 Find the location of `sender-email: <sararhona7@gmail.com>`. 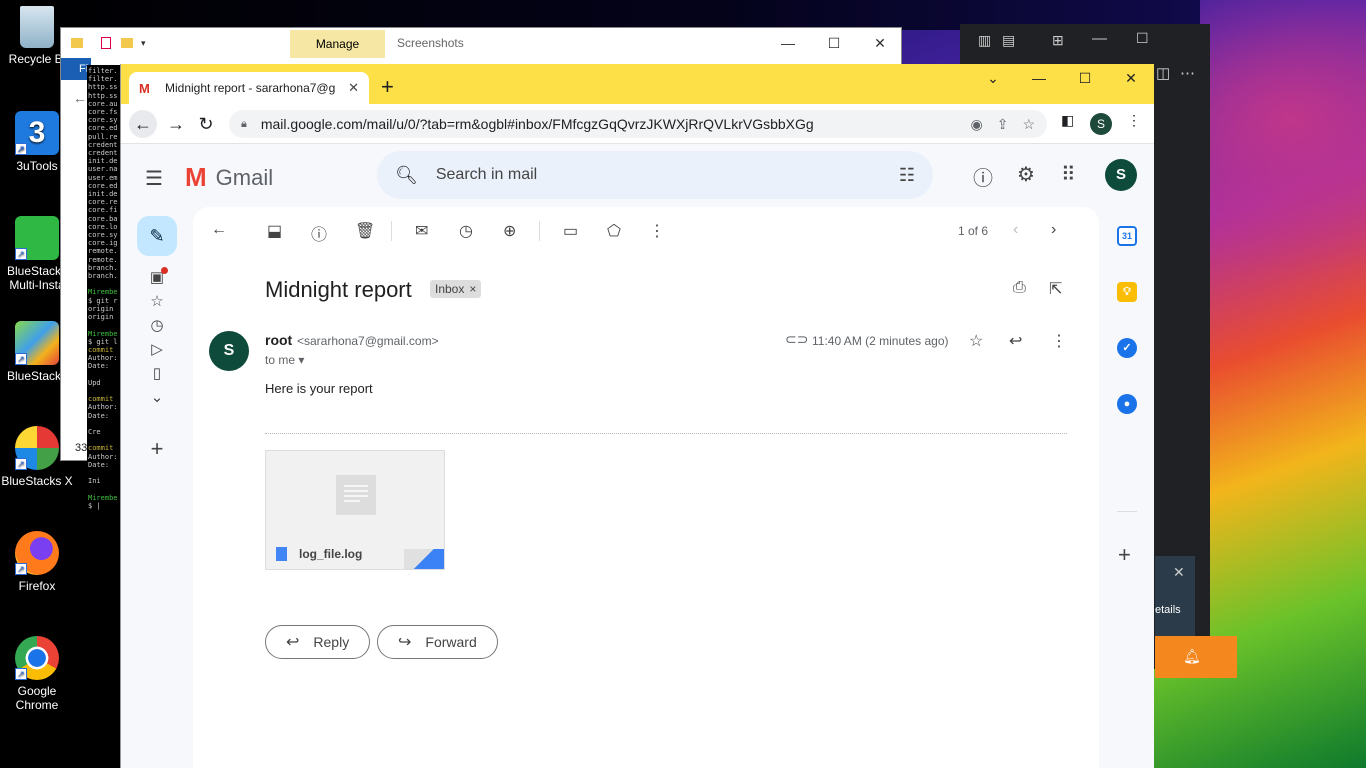

sender-email: <sararhona7@gmail.com> is located at coordinates (368, 341).